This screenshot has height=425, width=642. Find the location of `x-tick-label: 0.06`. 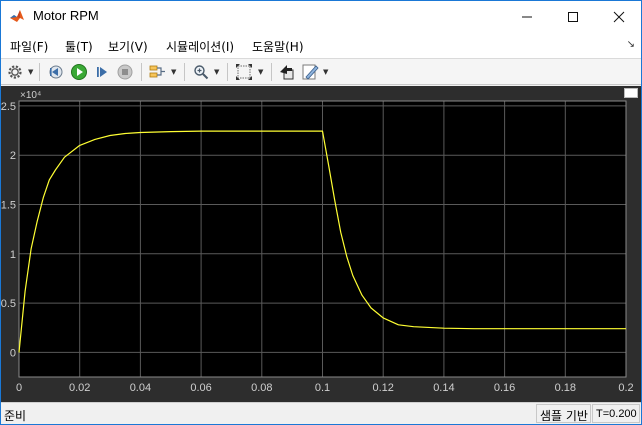

x-tick-label: 0.06 is located at coordinates (200, 388).